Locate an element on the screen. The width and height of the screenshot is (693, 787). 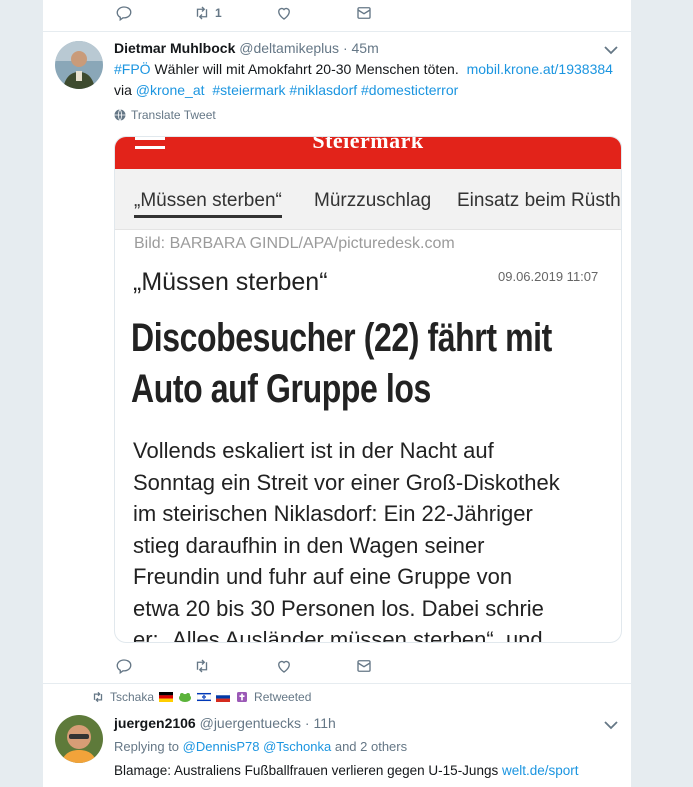
hashtag-fpo: #FPÖ is located at coordinates (132, 69).